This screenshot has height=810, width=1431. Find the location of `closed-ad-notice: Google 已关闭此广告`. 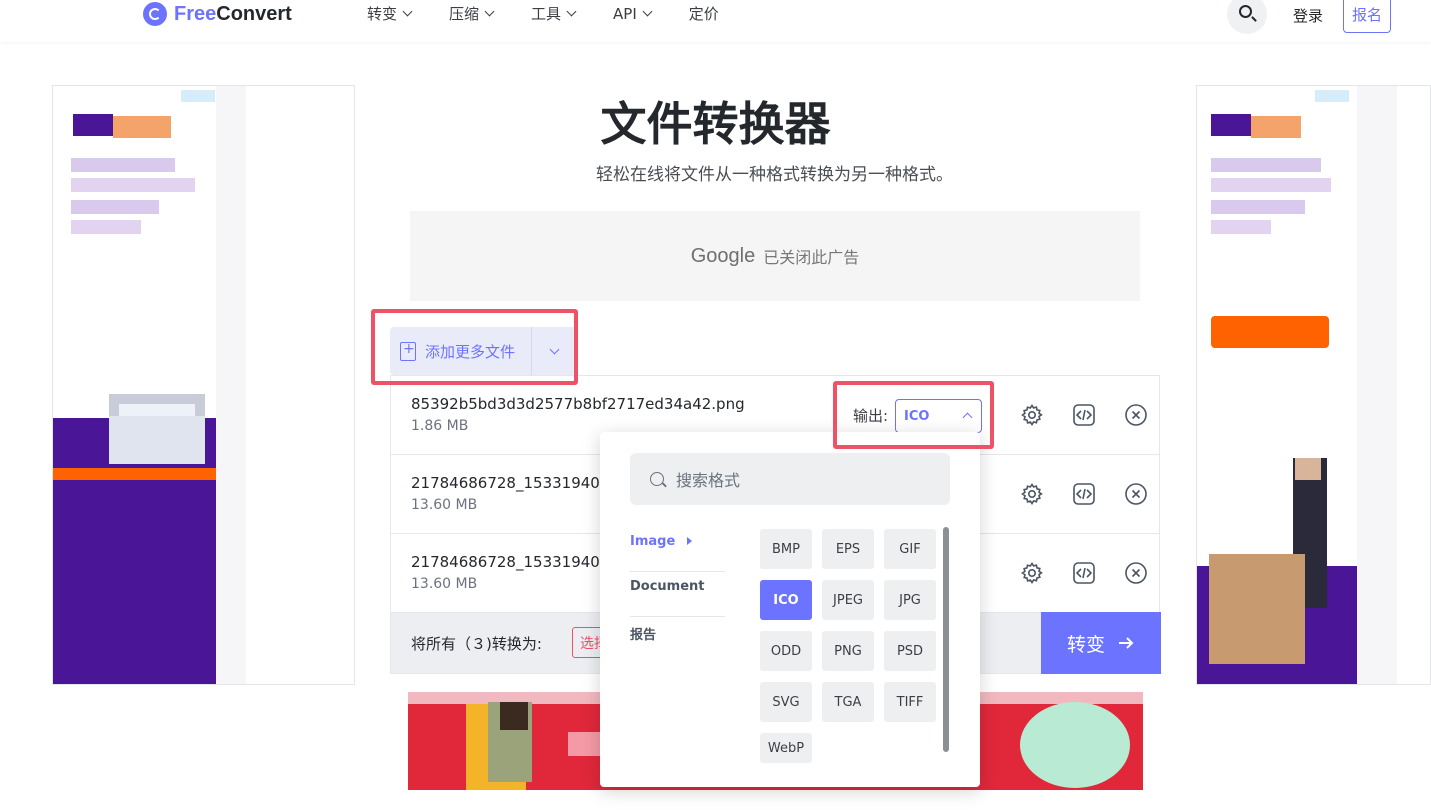

closed-ad-notice: Google 已关闭此广告 is located at coordinates (775, 256).